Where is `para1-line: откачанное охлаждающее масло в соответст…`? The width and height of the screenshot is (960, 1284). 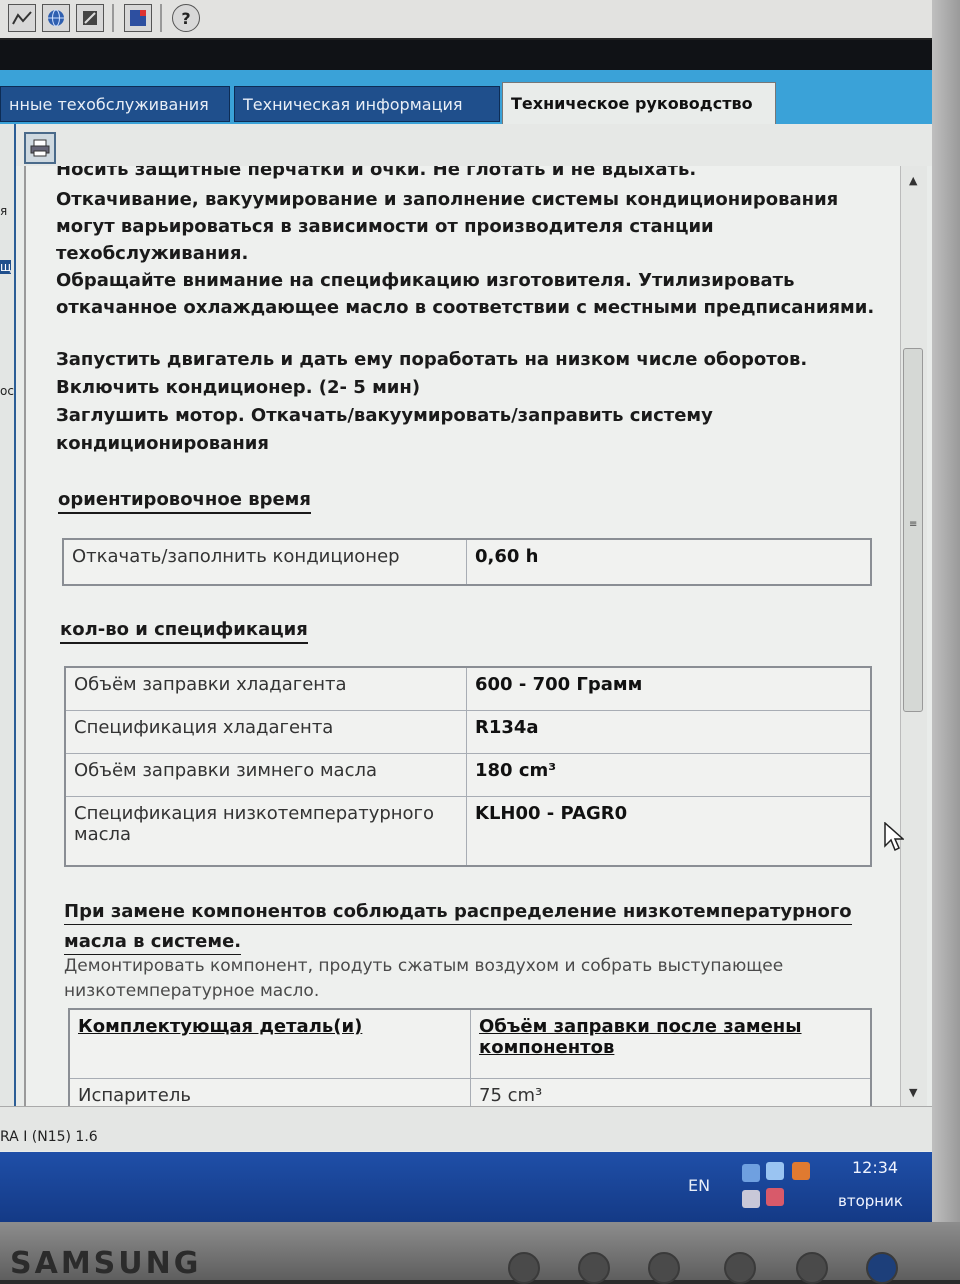
para1-line: откачанное охлаждающее масло в соответст… is located at coordinates (465, 307).